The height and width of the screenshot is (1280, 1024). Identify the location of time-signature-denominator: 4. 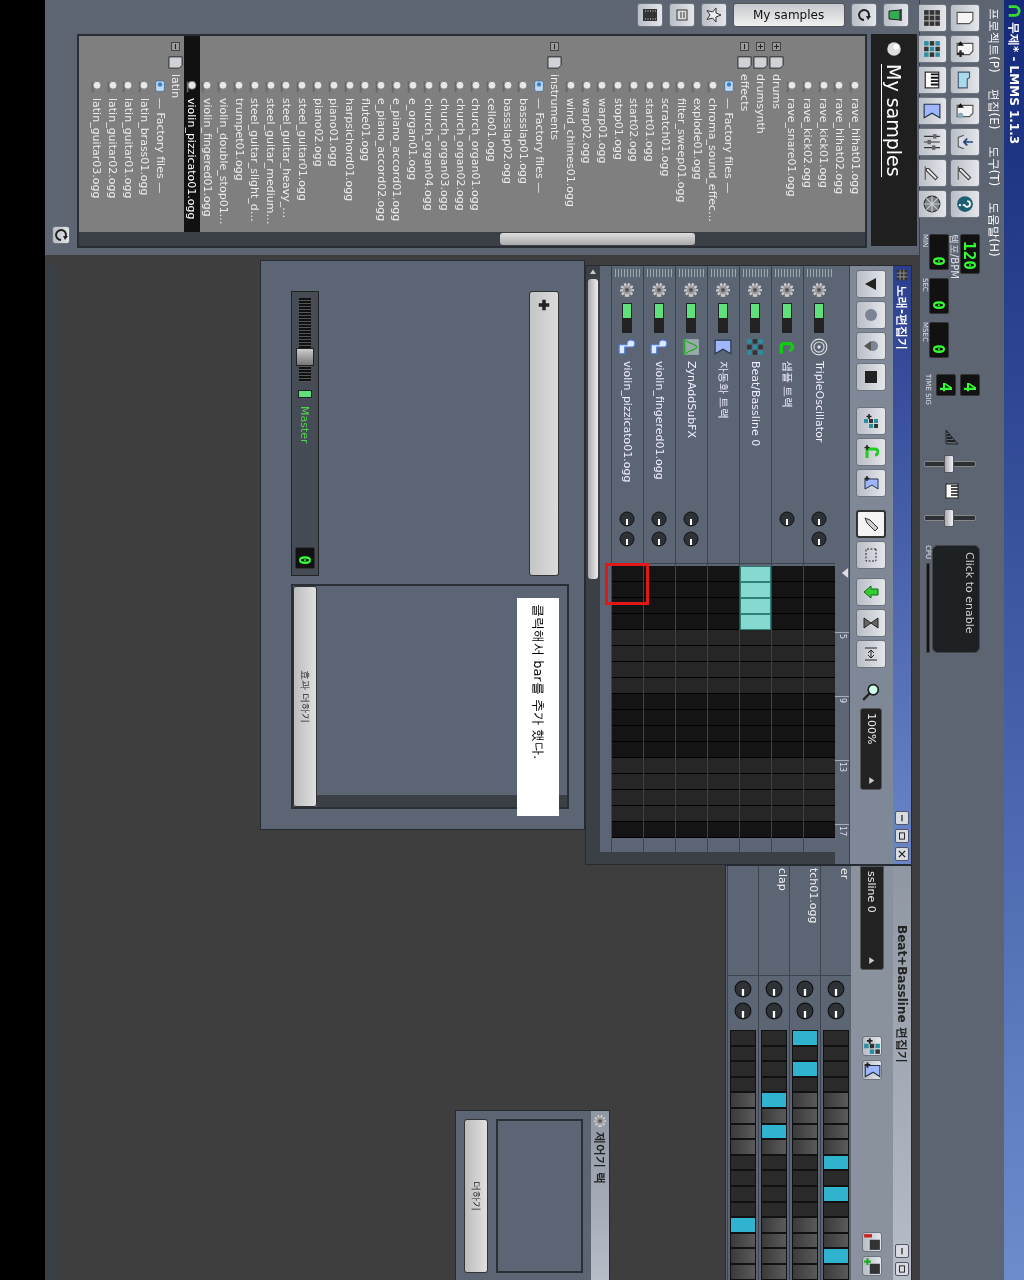
(946, 385).